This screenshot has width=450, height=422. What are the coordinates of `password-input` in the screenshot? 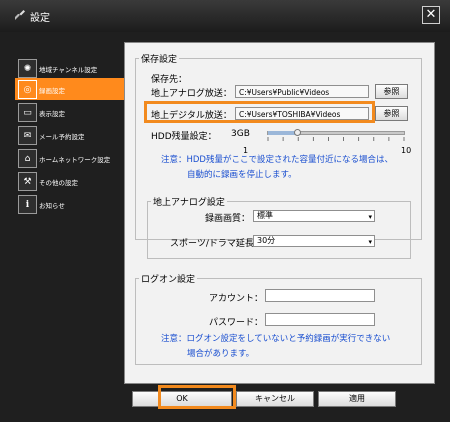 It's located at (320, 319).